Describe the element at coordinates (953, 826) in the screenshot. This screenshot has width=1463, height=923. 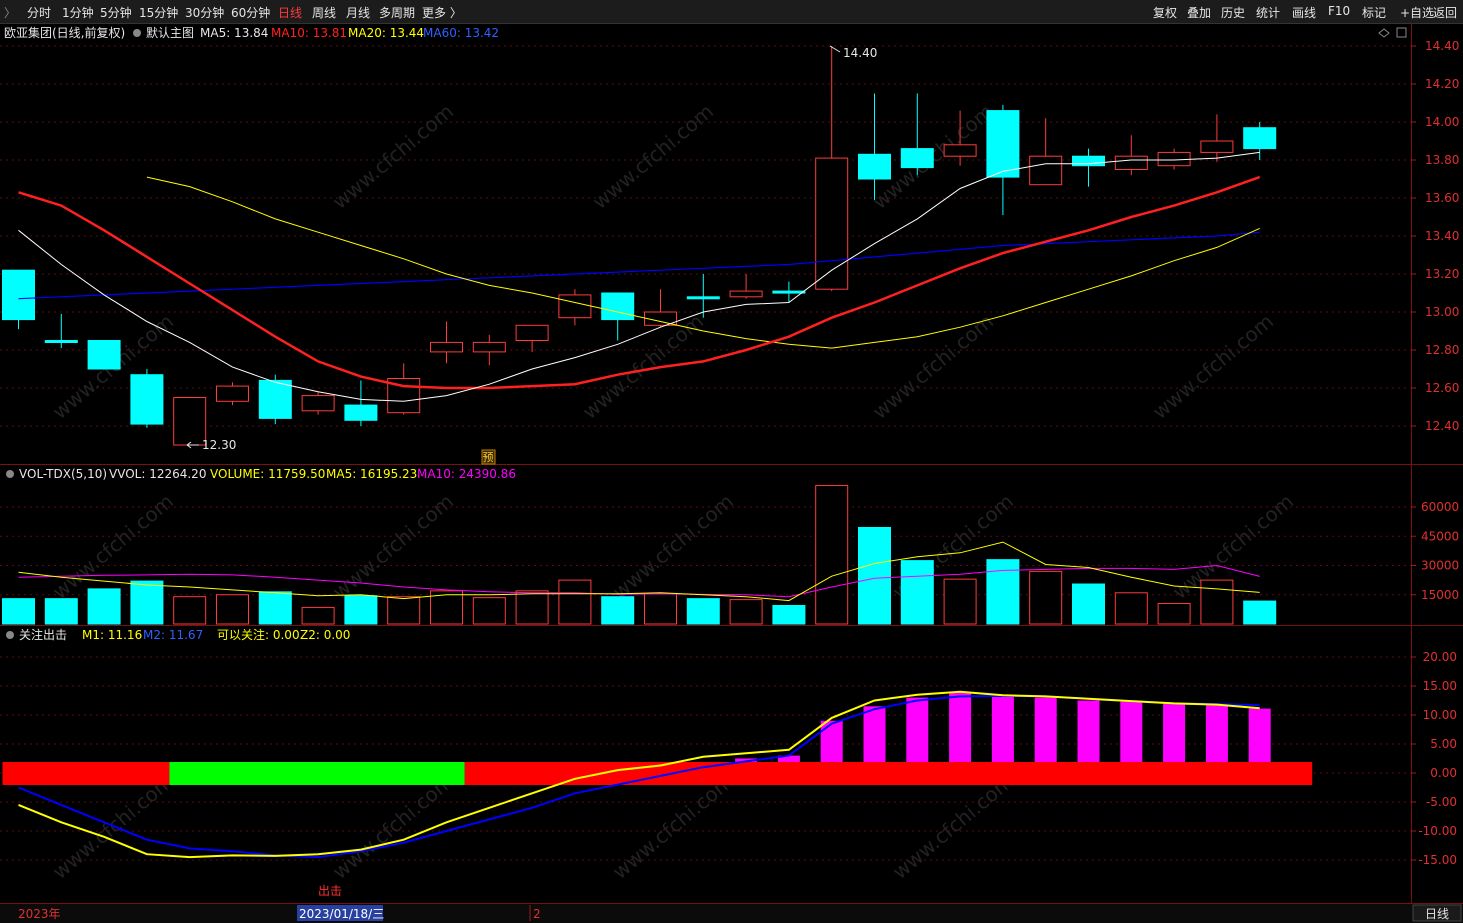
I see `watermark-15: www.cfchi.com` at that location.